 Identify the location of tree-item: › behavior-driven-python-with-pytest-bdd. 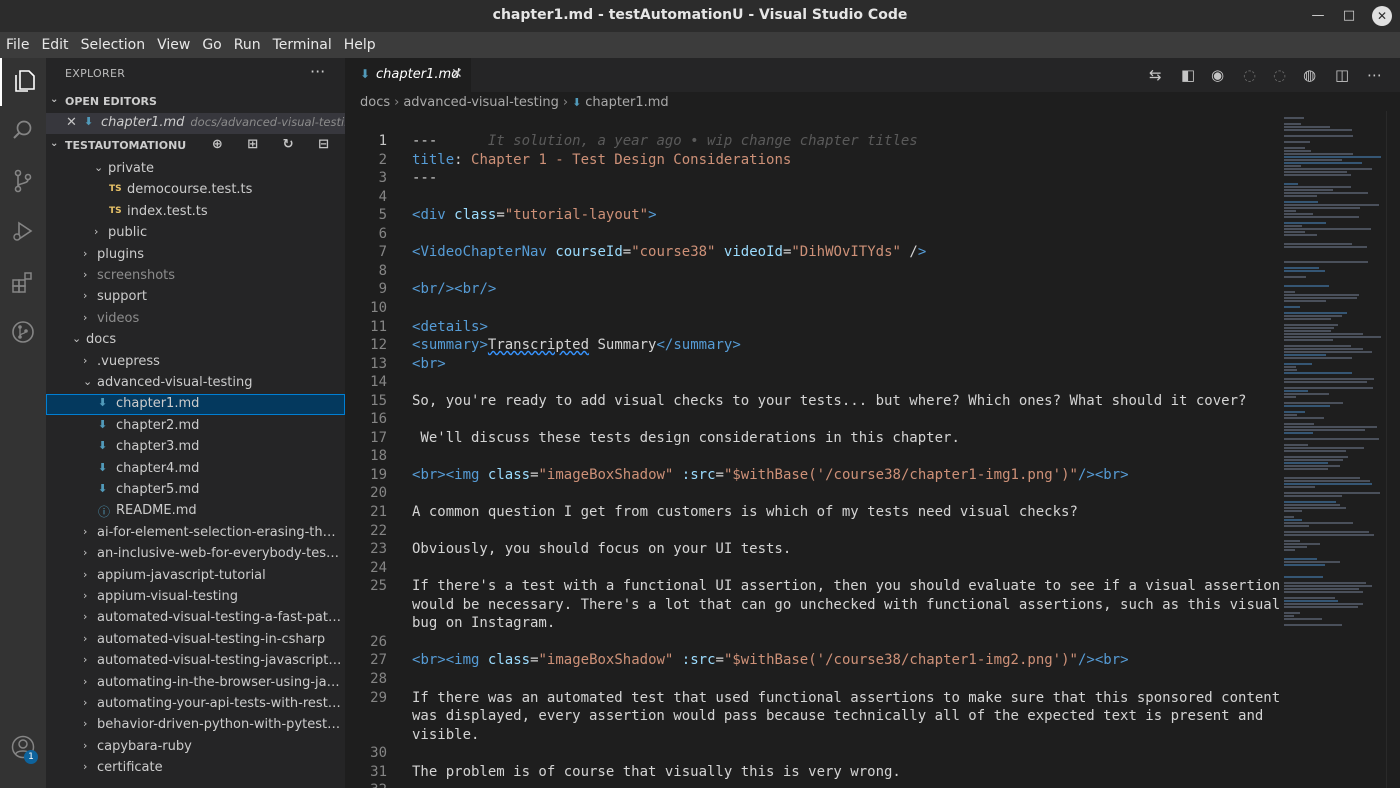
(195, 725).